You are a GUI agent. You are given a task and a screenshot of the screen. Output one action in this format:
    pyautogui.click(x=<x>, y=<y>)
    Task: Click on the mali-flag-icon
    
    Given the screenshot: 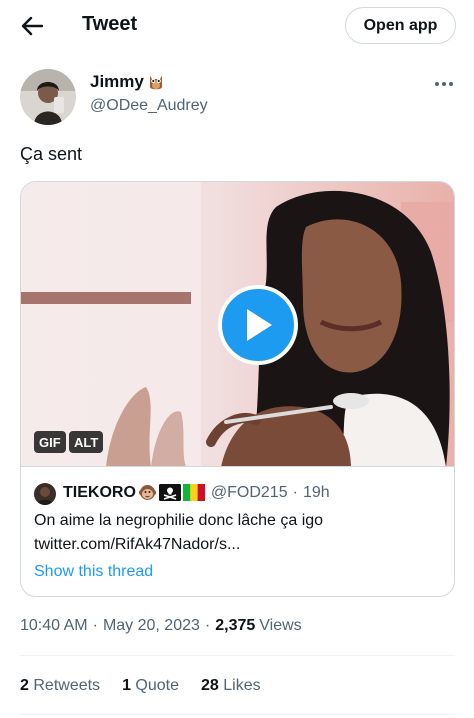 What is the action you would take?
    pyautogui.click(x=193, y=492)
    